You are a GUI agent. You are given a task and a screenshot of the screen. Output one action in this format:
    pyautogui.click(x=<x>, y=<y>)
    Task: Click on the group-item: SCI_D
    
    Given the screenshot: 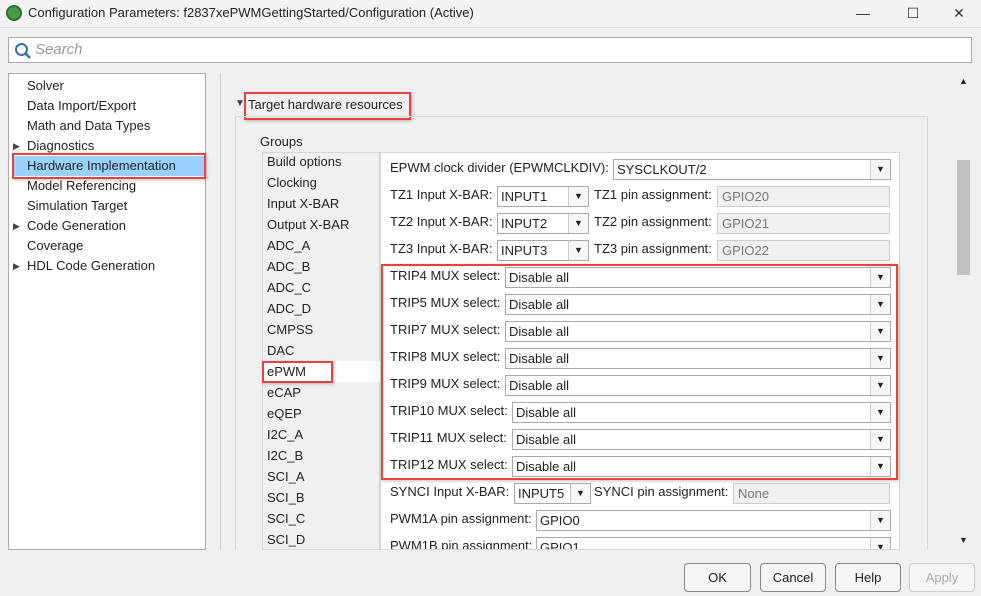 What is the action you would take?
    pyautogui.click(x=286, y=539)
    